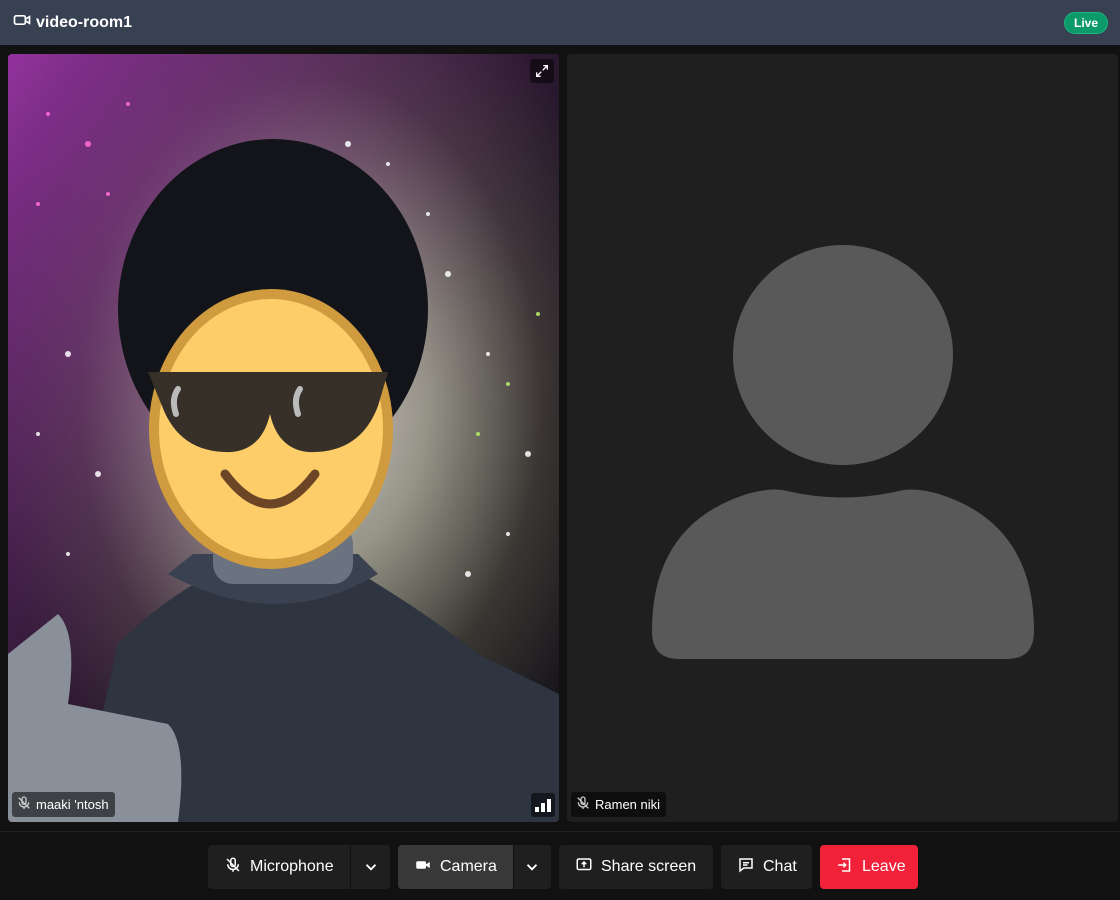  I want to click on room-title: video-room1, so click(72, 22).